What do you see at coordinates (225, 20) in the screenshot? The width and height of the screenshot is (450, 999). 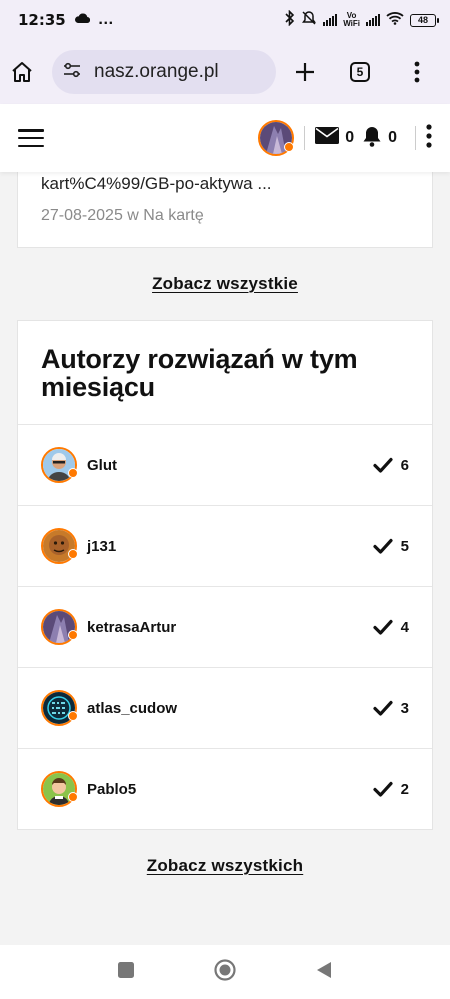 I see `status-bar: 12:35 … Vo WiFi 48` at bounding box center [225, 20].